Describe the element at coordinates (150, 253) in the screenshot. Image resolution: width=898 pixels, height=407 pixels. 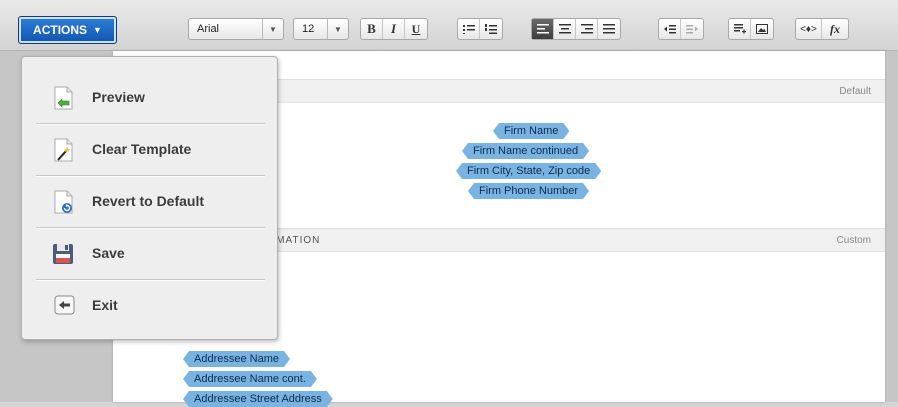
I see `menu-item-save: Save` at that location.